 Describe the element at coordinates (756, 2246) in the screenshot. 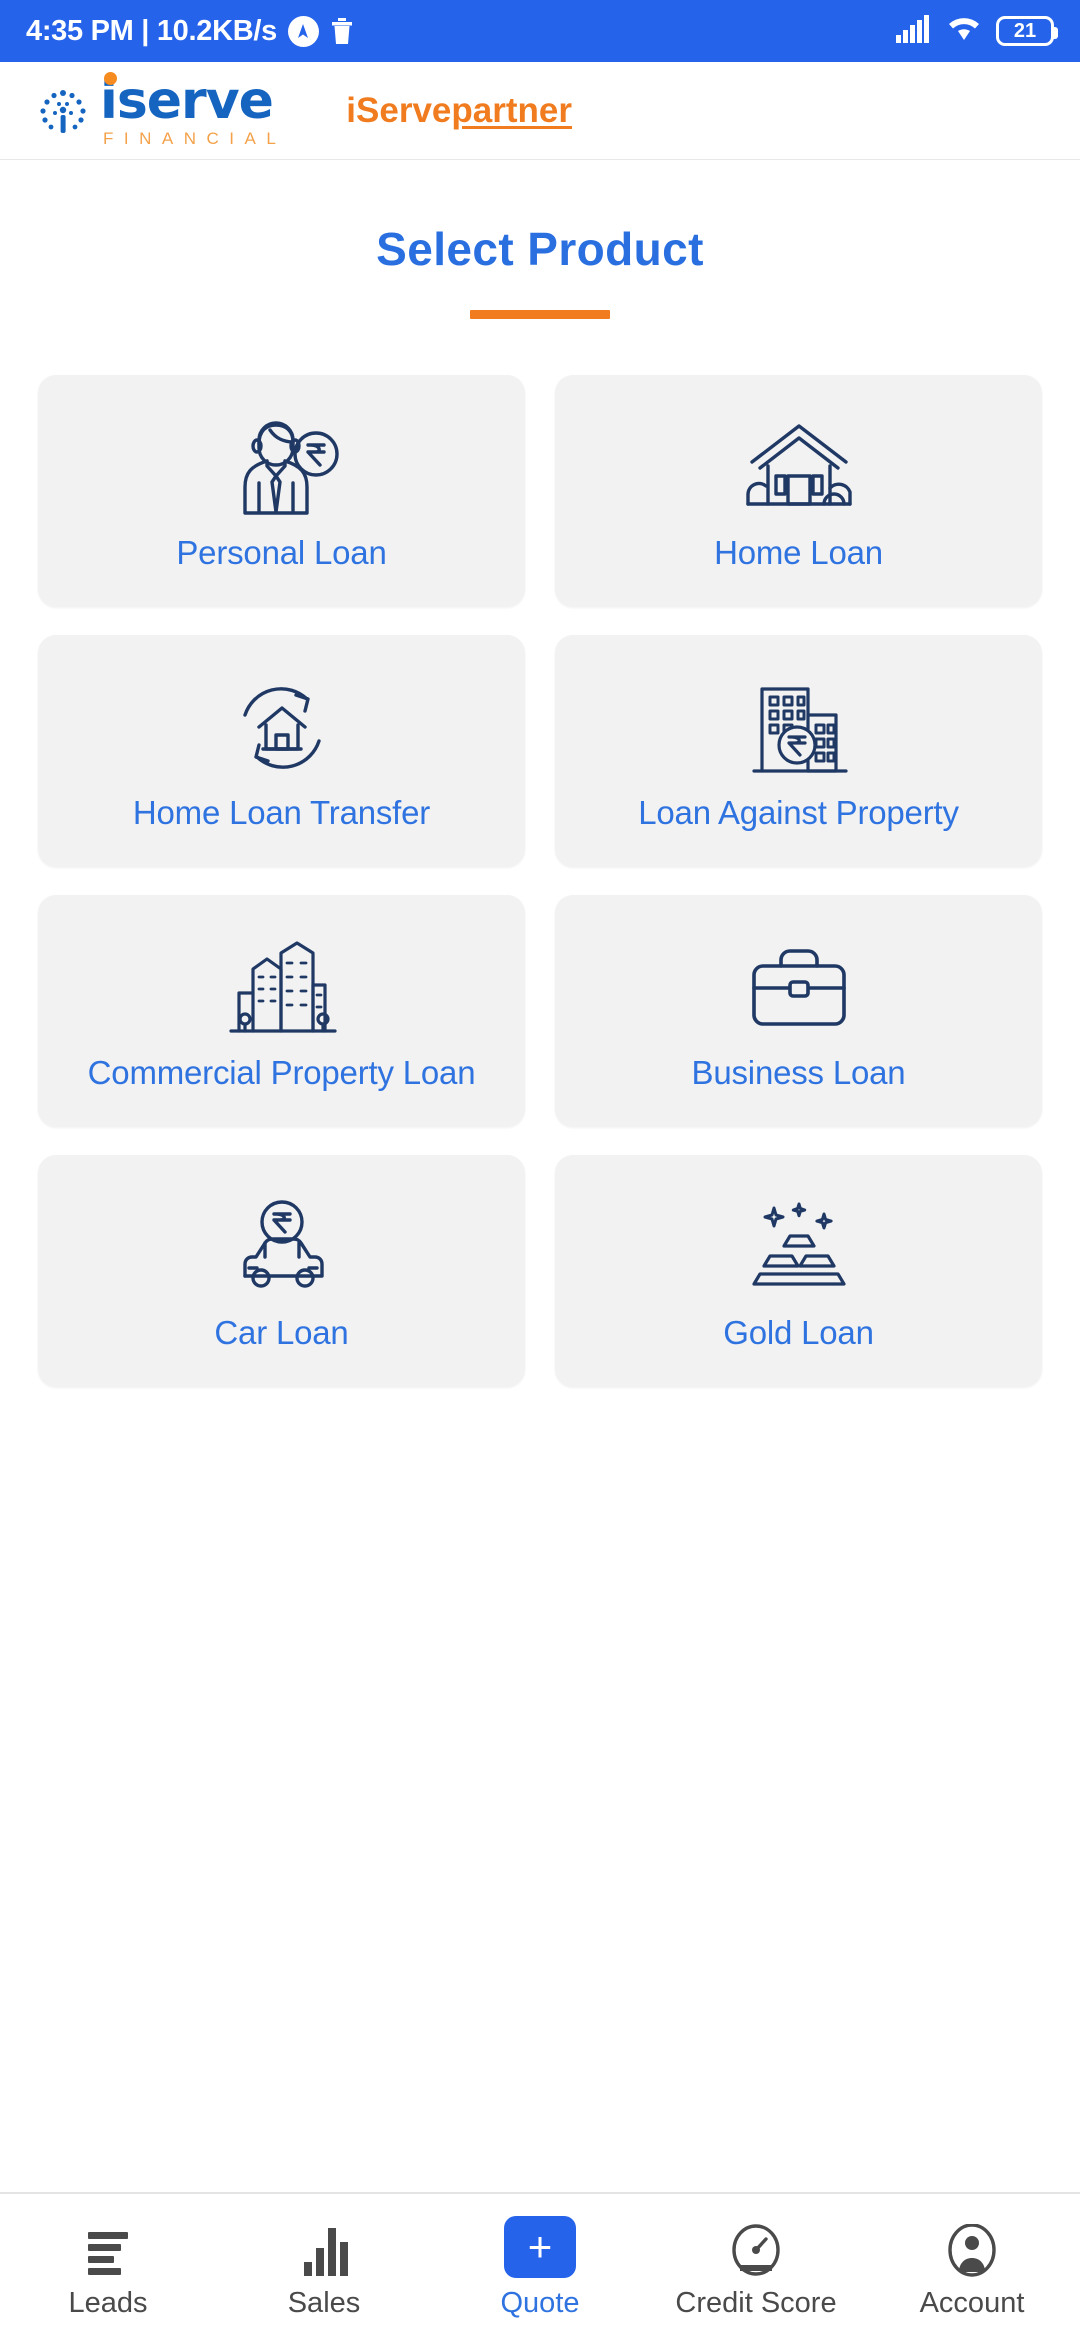

I see `speedometer-icon` at that location.